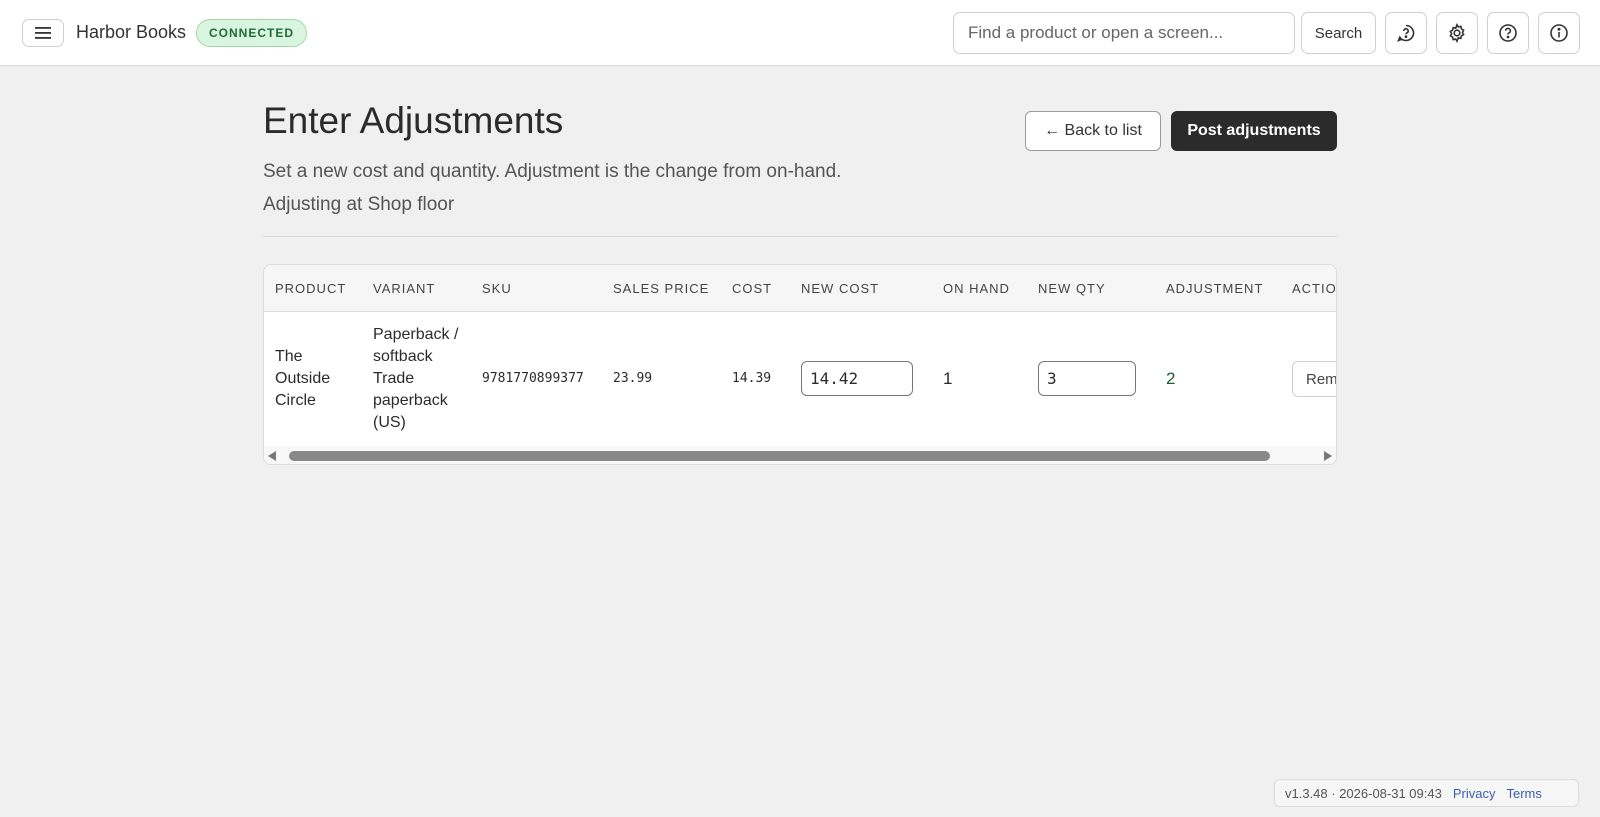  I want to click on settings-button, so click(1457, 33).